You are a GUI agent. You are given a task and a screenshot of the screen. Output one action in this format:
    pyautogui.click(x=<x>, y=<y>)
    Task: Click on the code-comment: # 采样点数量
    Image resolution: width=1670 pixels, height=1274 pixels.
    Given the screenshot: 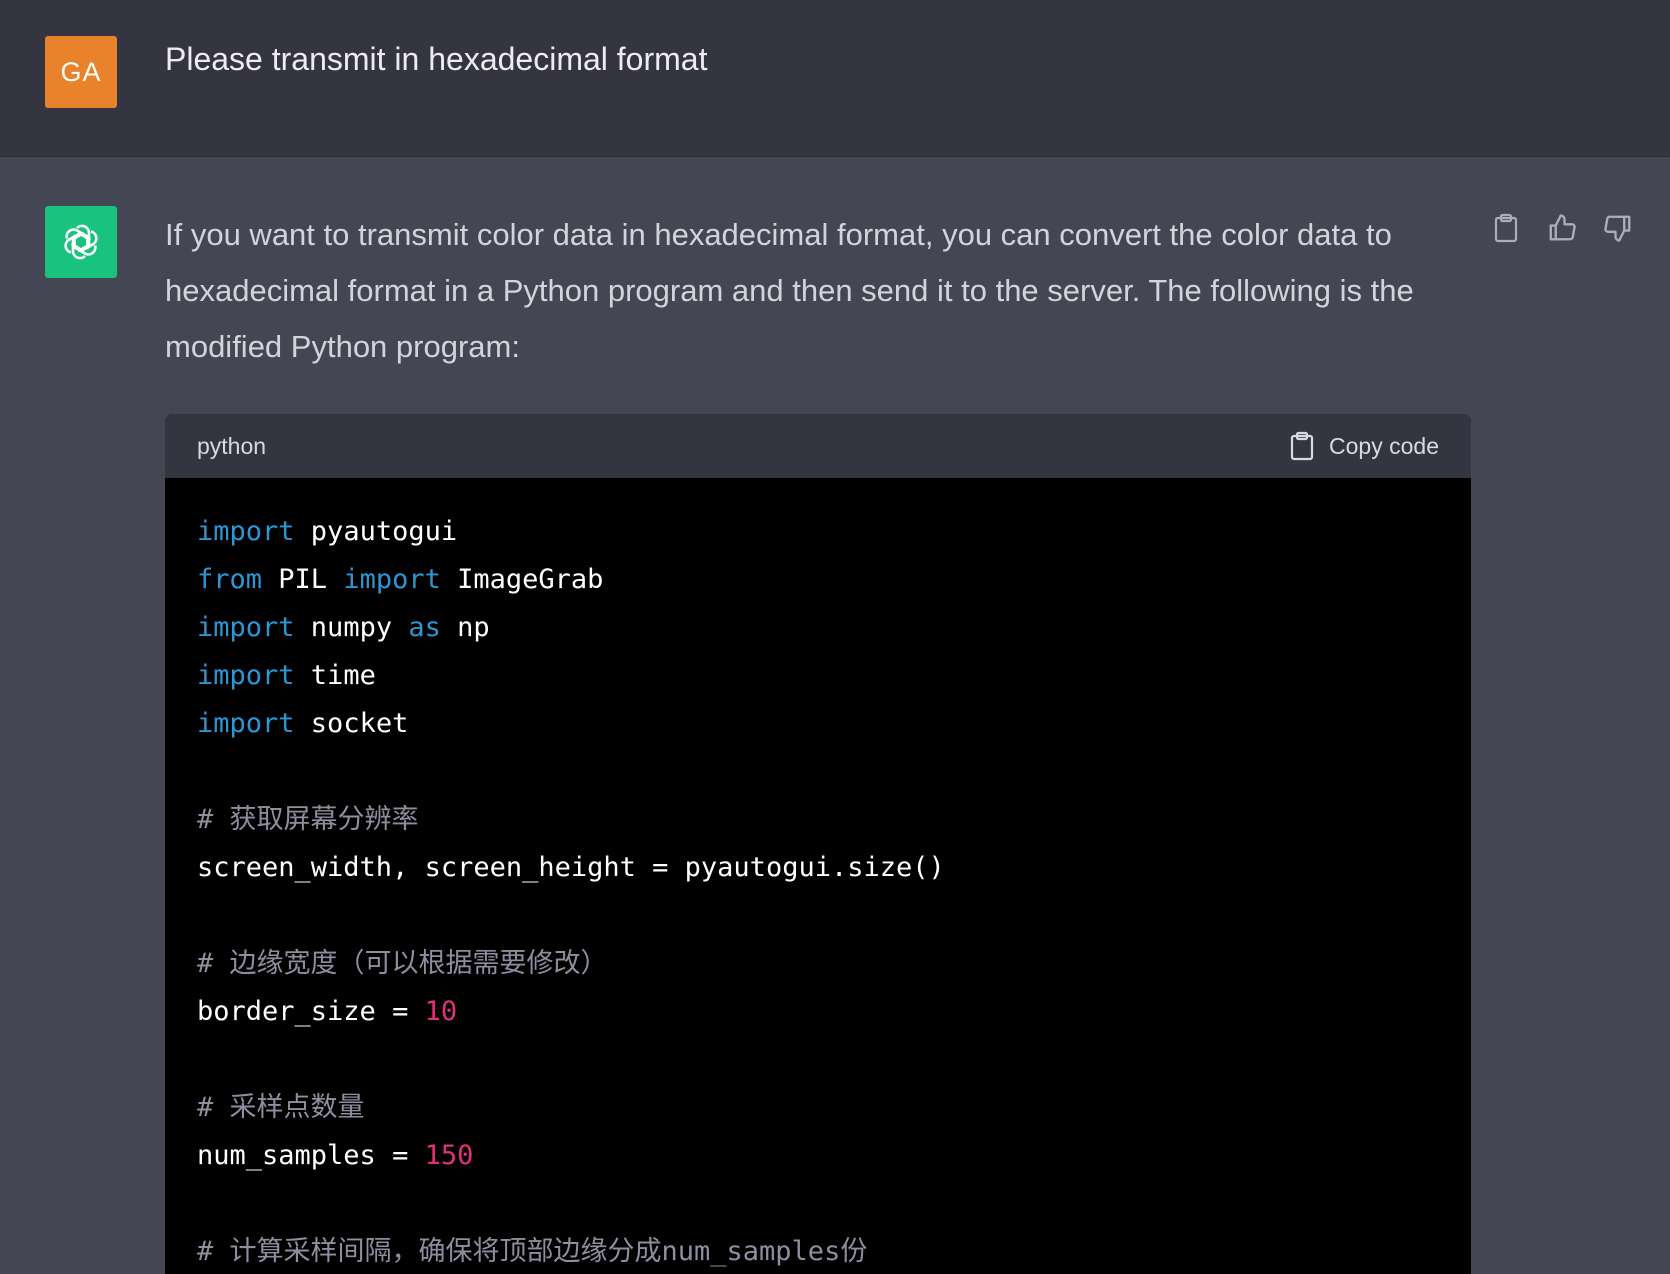 What is the action you would take?
    pyautogui.click(x=281, y=1107)
    